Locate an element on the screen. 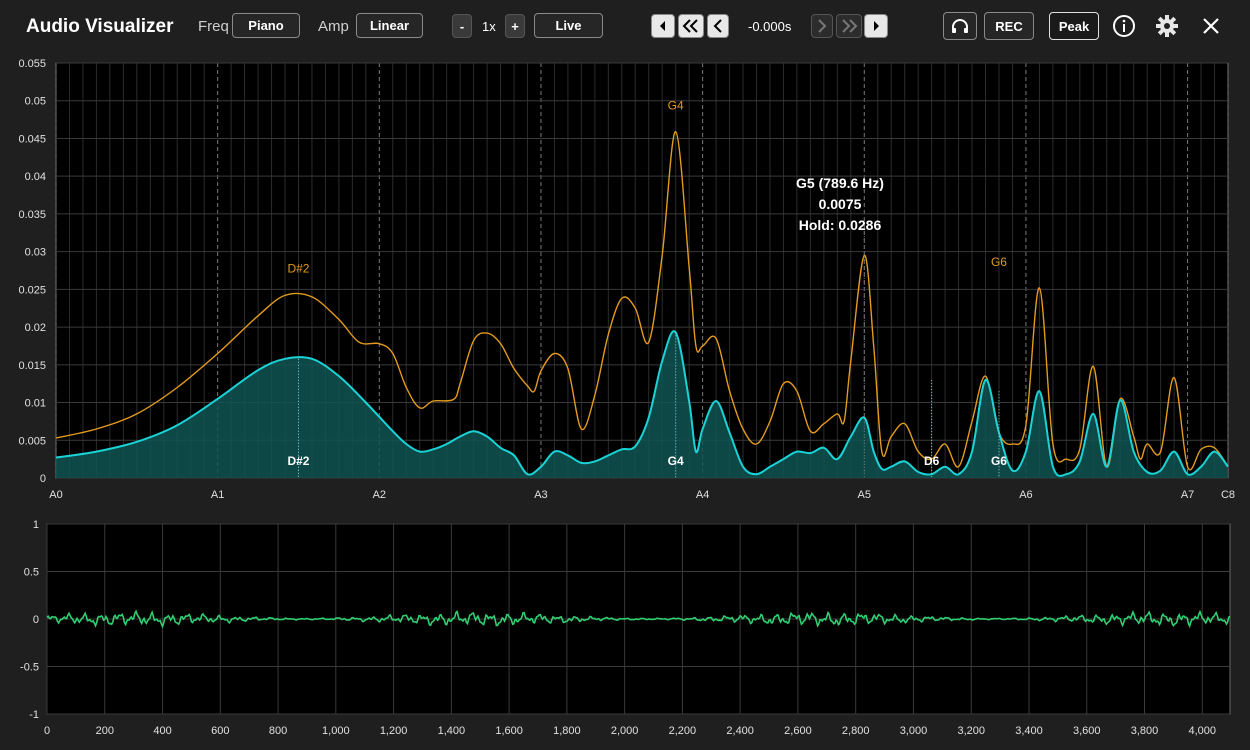 This screenshot has width=1250, height=750. waveform-x-tick: 1,000 is located at coordinates (336, 731).